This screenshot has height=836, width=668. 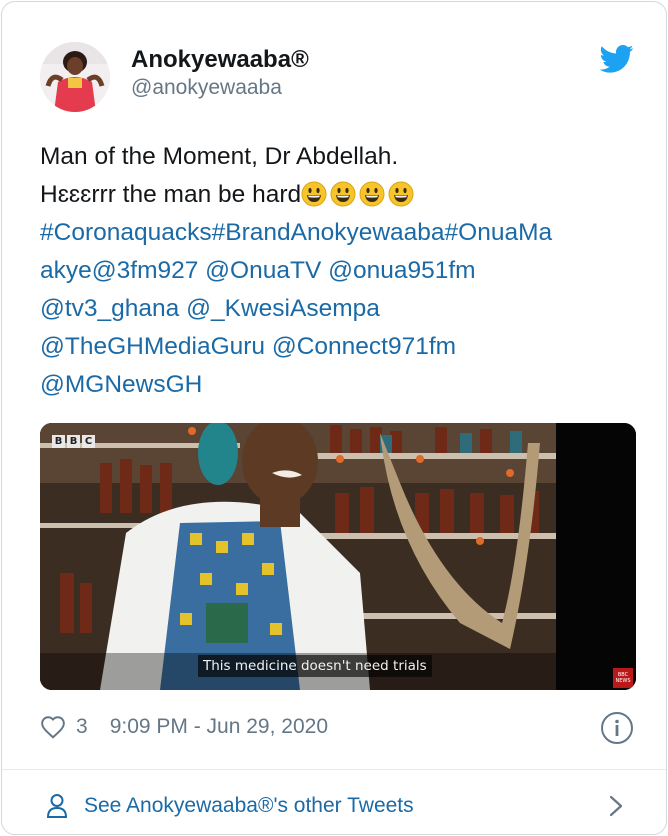 I want to click on display-name: Anokyewaaba®, so click(x=220, y=60).